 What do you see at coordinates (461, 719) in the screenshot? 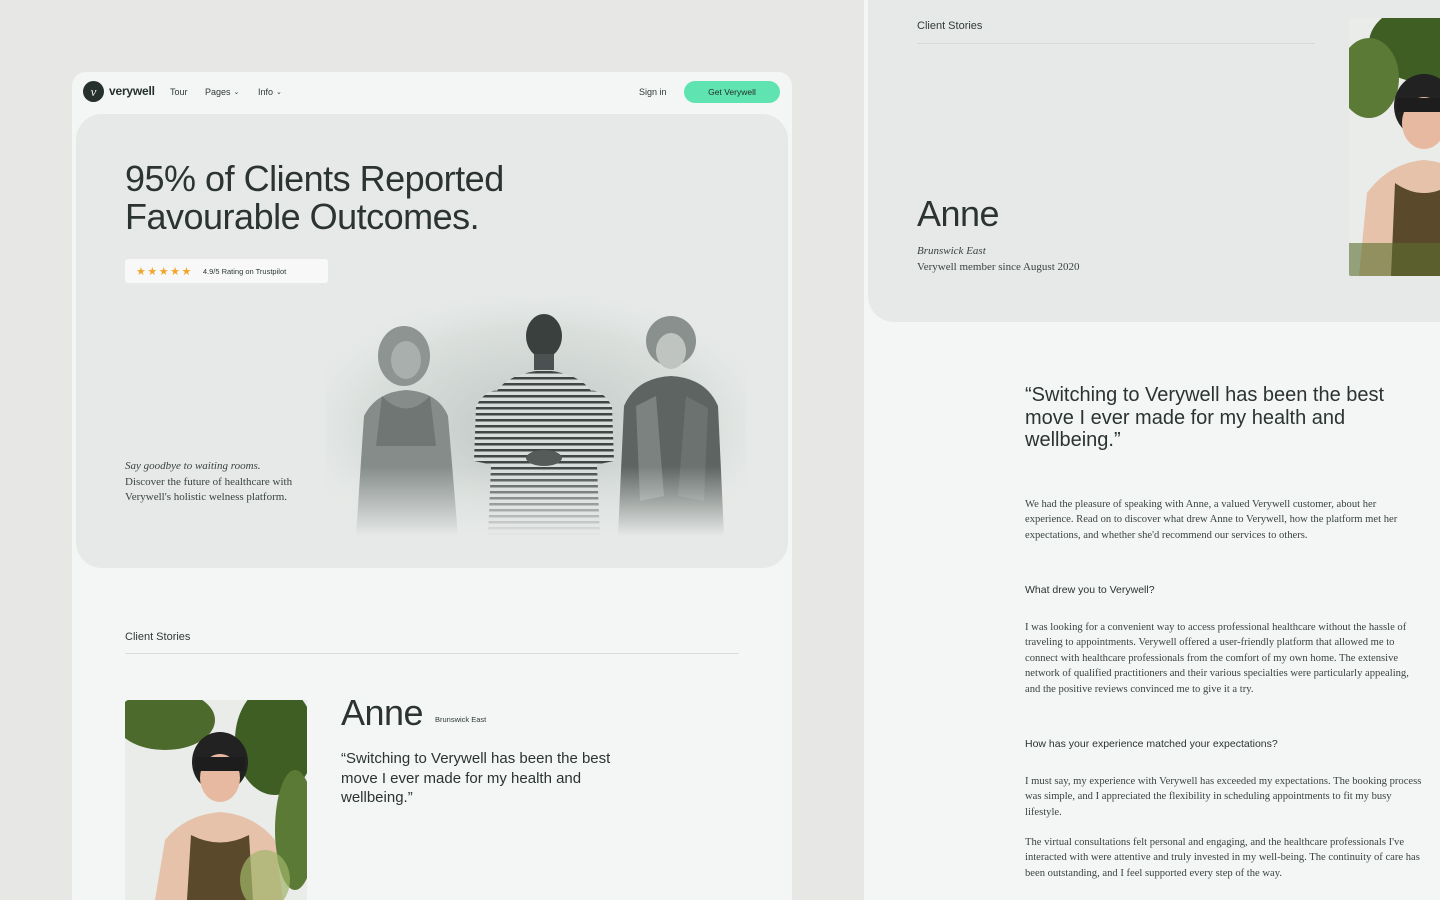
I see `story-location: Brunswick East` at bounding box center [461, 719].